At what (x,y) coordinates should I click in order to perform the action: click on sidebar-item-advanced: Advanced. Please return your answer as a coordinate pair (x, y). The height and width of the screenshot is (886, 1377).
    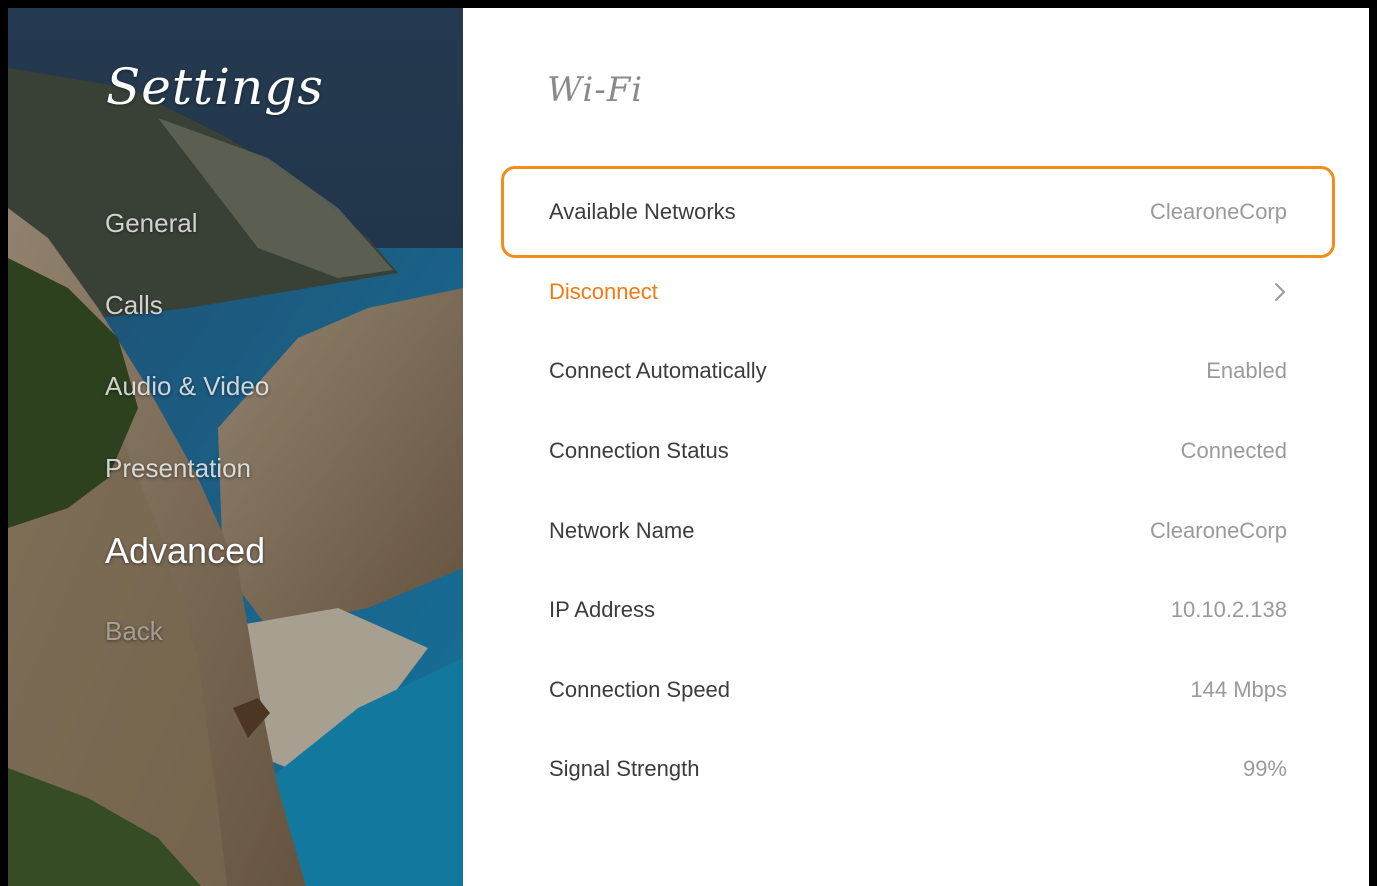
    Looking at the image, I should click on (187, 562).